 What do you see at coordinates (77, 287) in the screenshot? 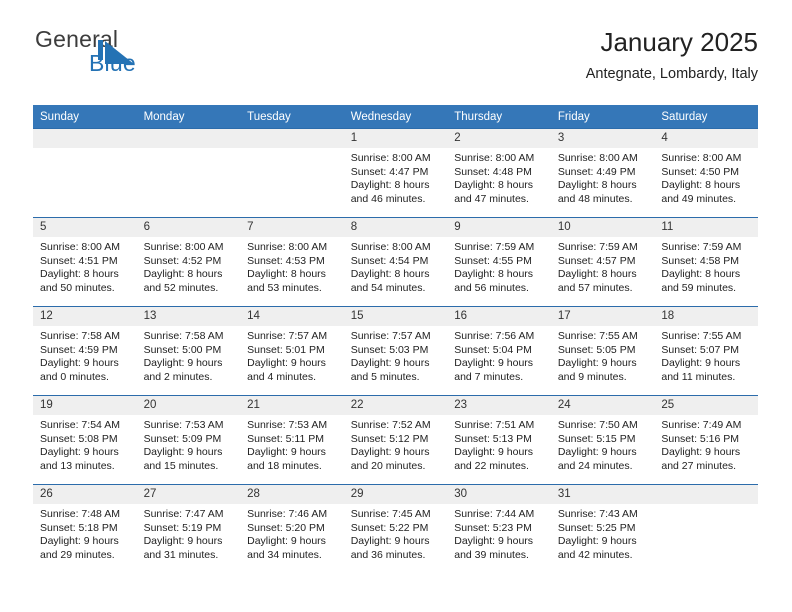
I see `day-detail-line: and 50 minutes.` at bounding box center [77, 287].